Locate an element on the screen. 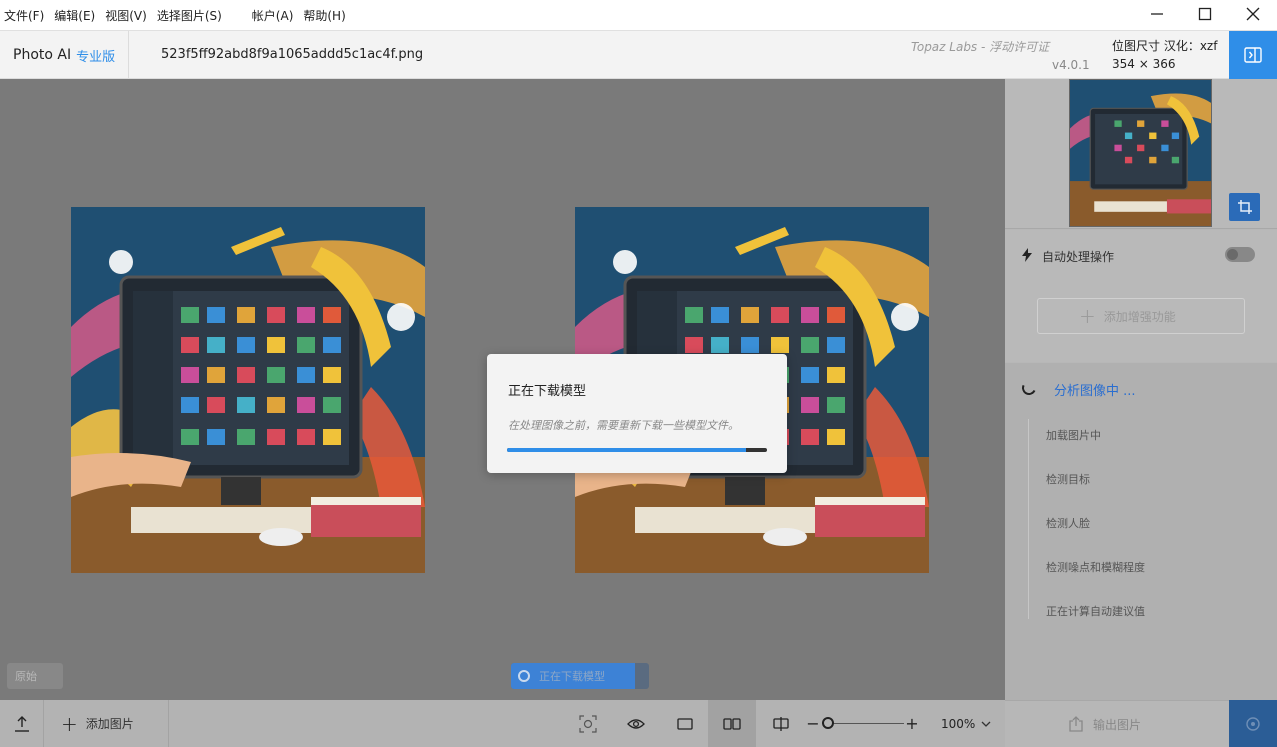 The image size is (1277, 747). download-status-pill: 正在下载模型 is located at coordinates (580, 676).